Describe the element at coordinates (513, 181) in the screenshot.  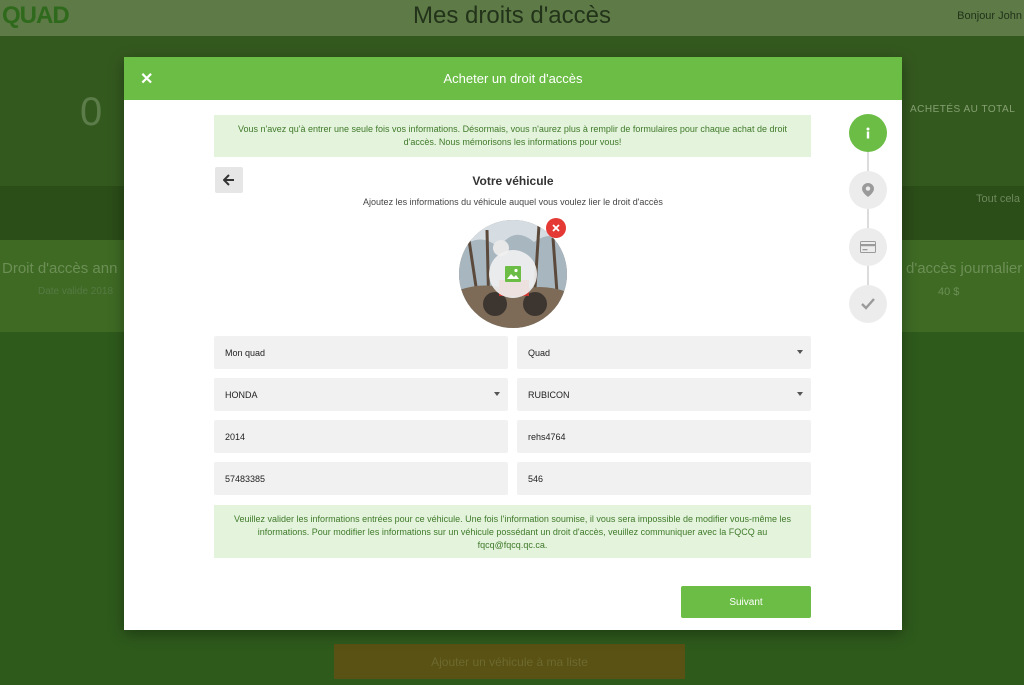
I see `section-title: Votre véhicule` at that location.